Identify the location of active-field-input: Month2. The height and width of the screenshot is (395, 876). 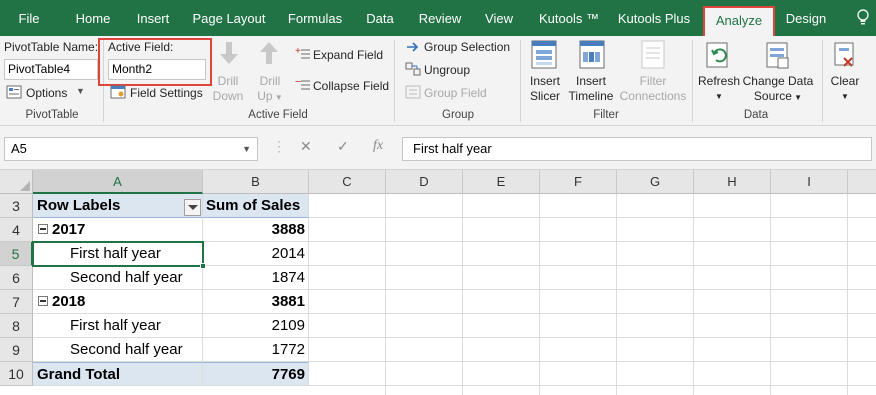
(157, 69).